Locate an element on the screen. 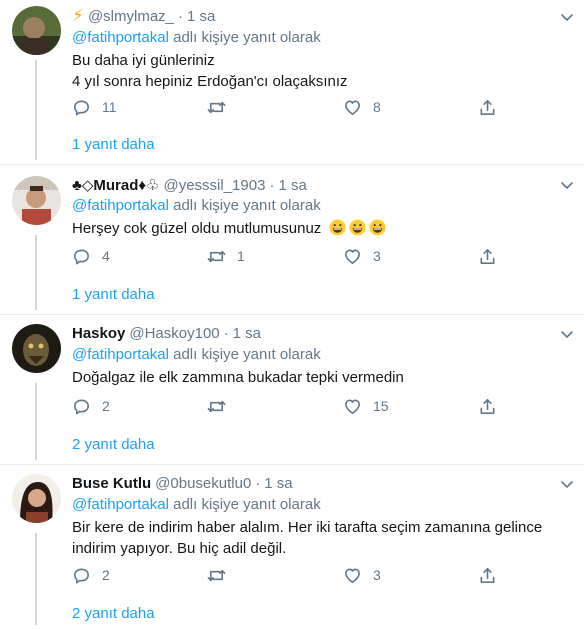 The image size is (584, 629). tweet-text-line: Bu daha iyi günleriniz is located at coordinates (143, 60).